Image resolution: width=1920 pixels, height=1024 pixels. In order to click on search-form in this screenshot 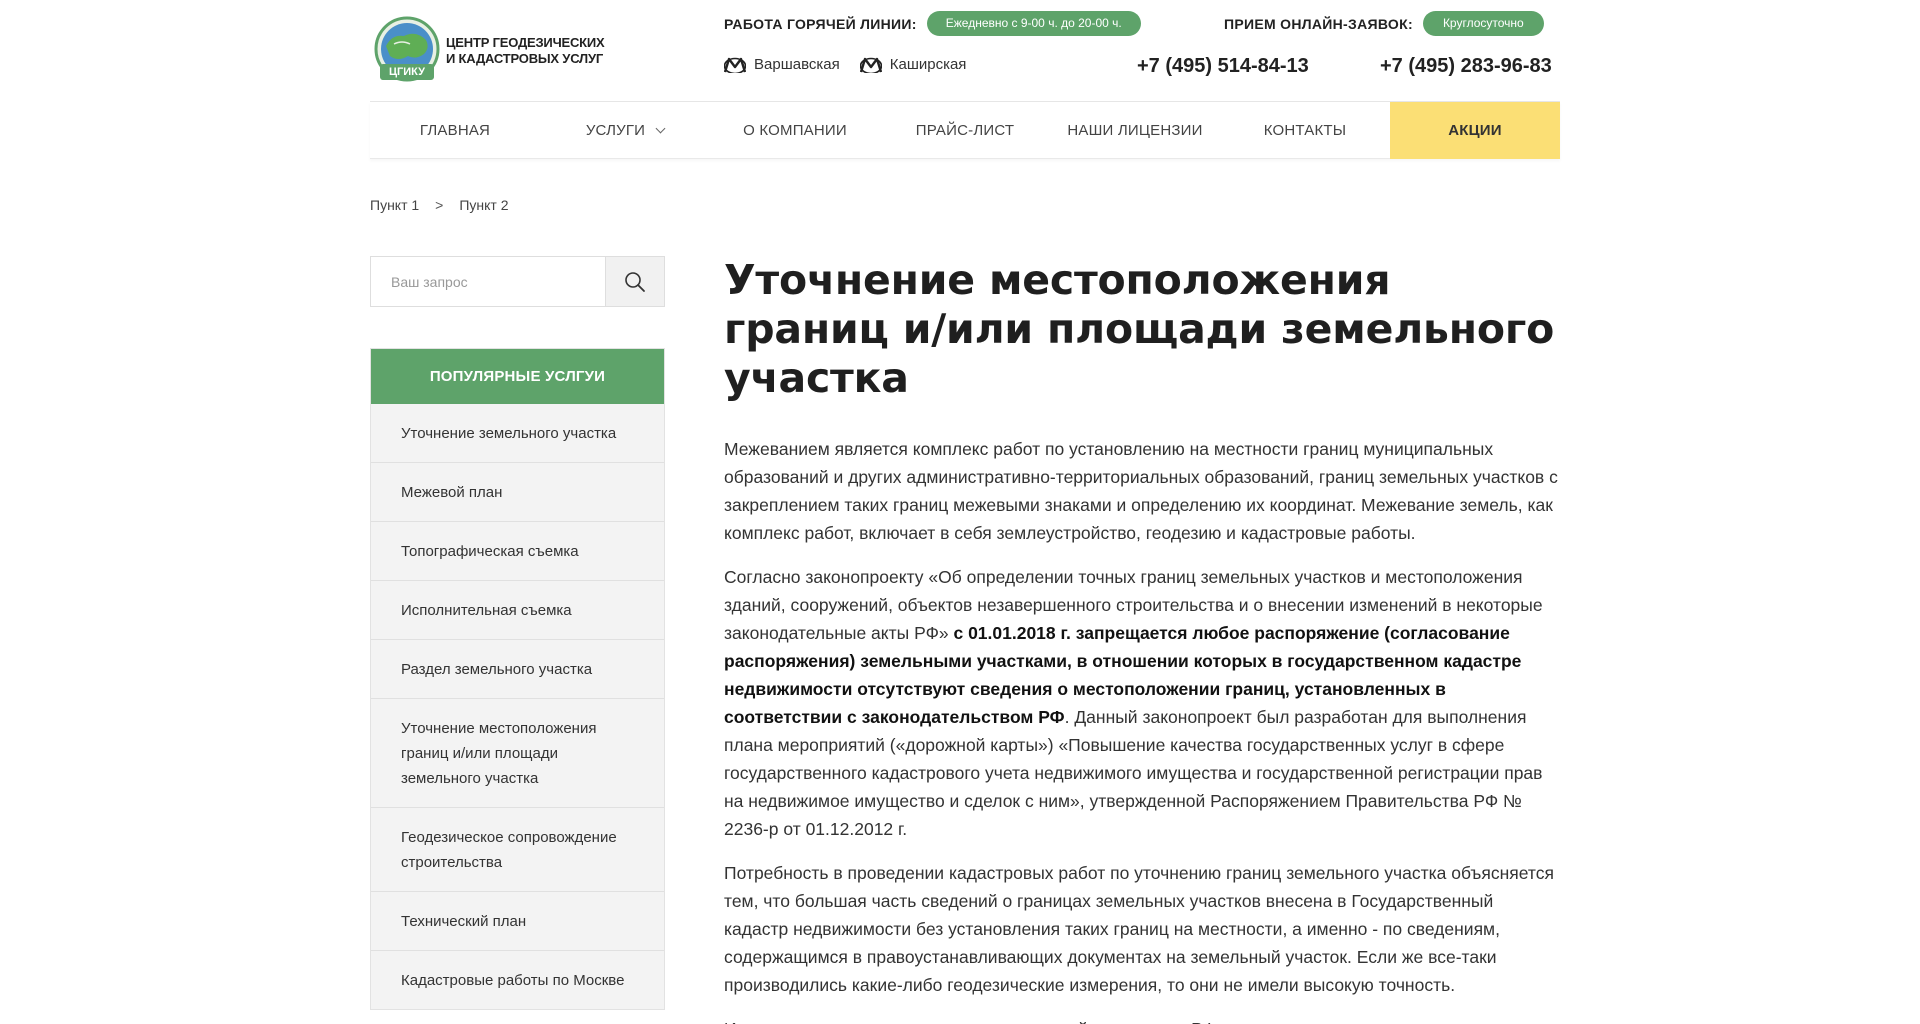, I will do `click(517, 281)`.